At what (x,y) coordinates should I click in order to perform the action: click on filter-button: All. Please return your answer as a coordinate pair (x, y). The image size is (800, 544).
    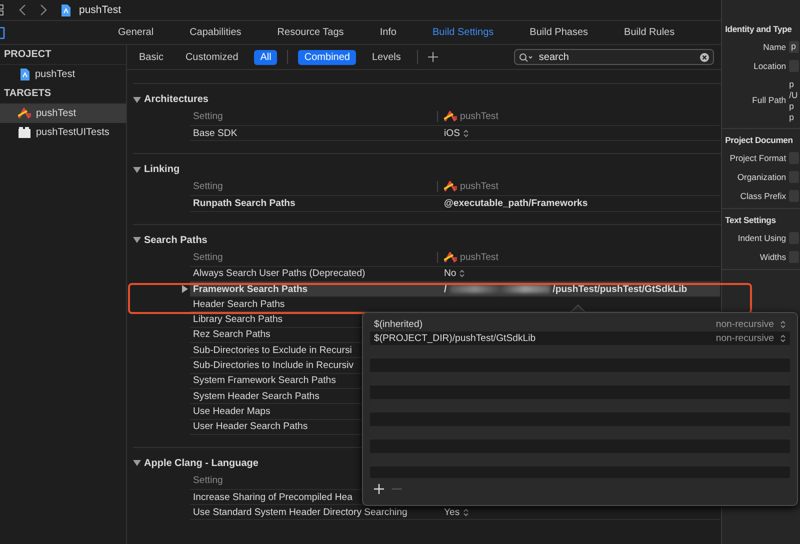
    Looking at the image, I should click on (266, 57).